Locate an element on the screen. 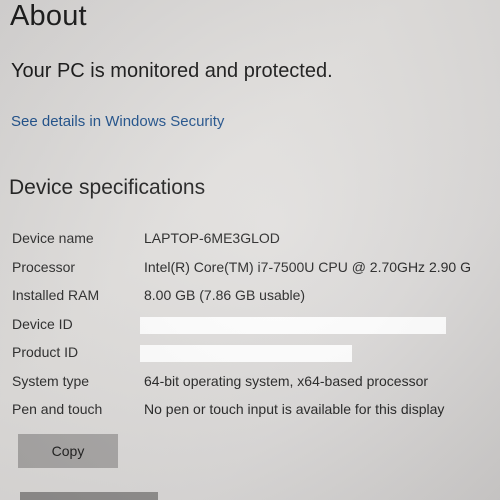 The image size is (500, 500). device-specifications-heading: Device specifications is located at coordinates (107, 187).